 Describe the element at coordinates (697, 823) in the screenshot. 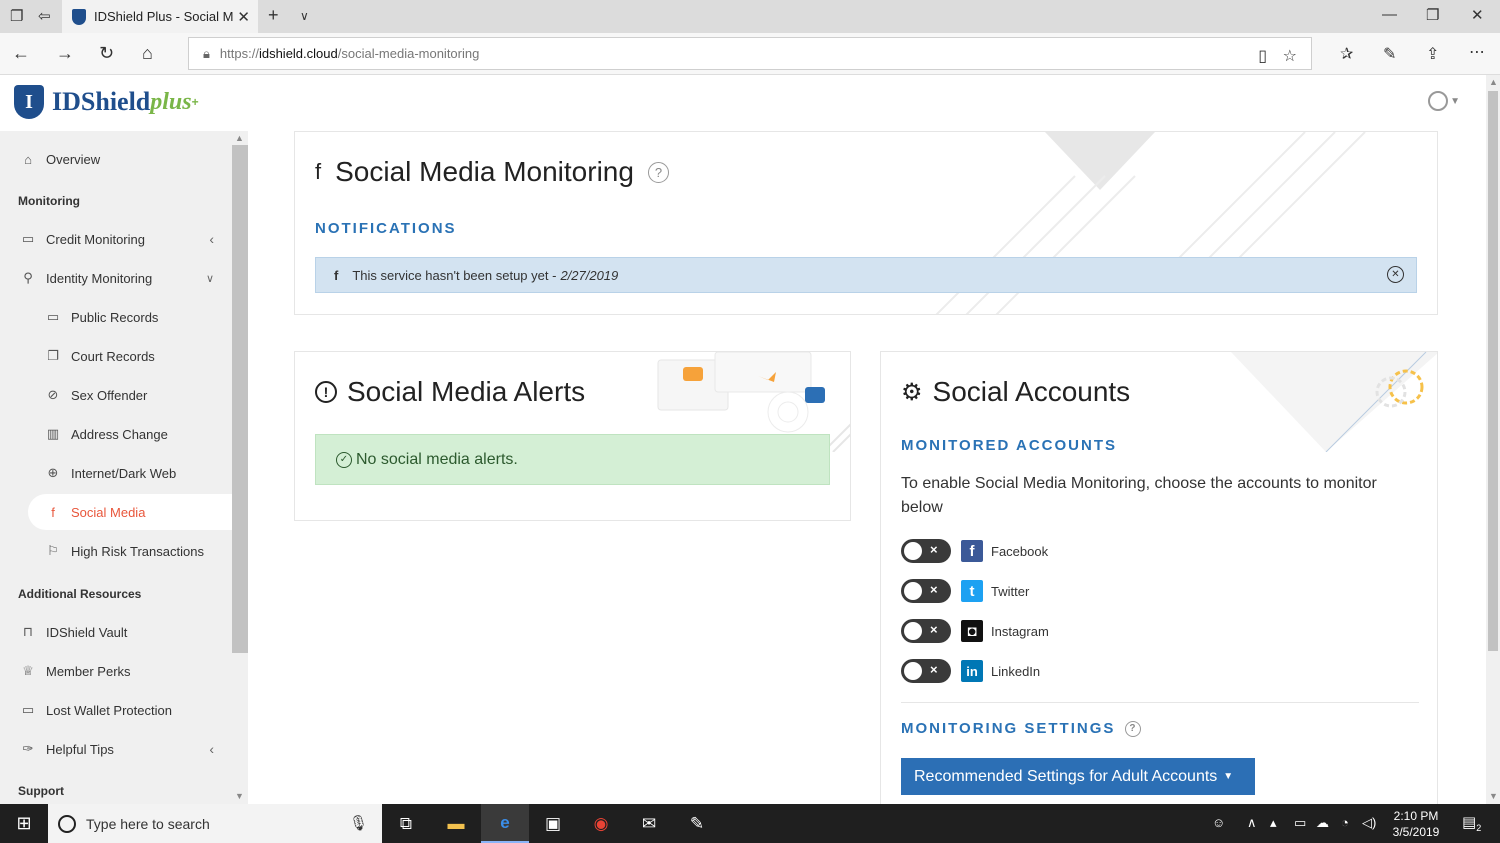

I see `paint-icon: ✎` at that location.